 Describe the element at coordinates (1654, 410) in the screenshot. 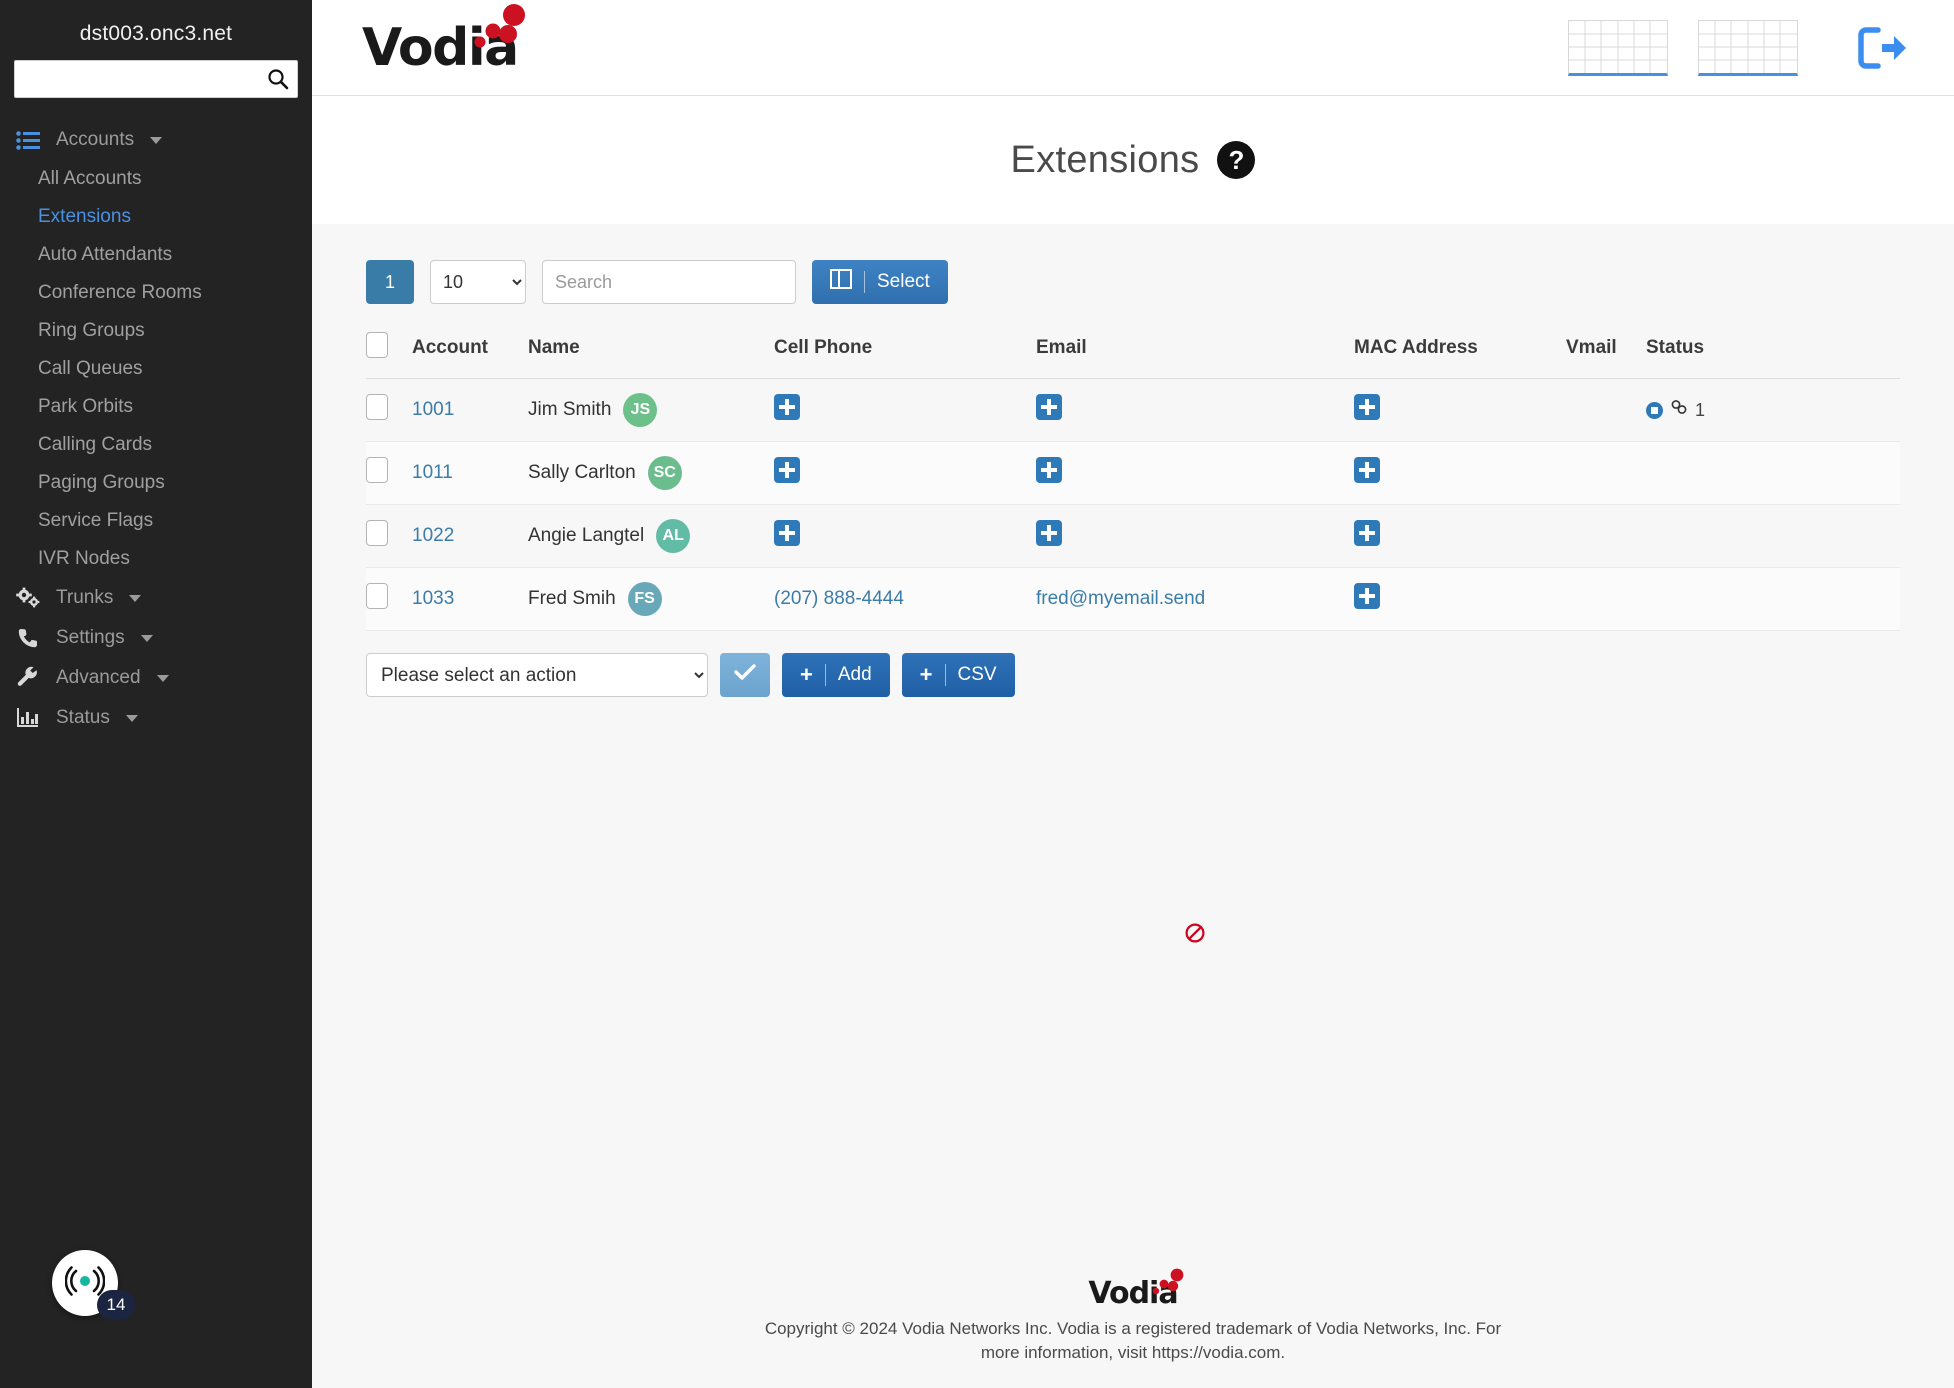

I see `stop-circle-icon` at that location.